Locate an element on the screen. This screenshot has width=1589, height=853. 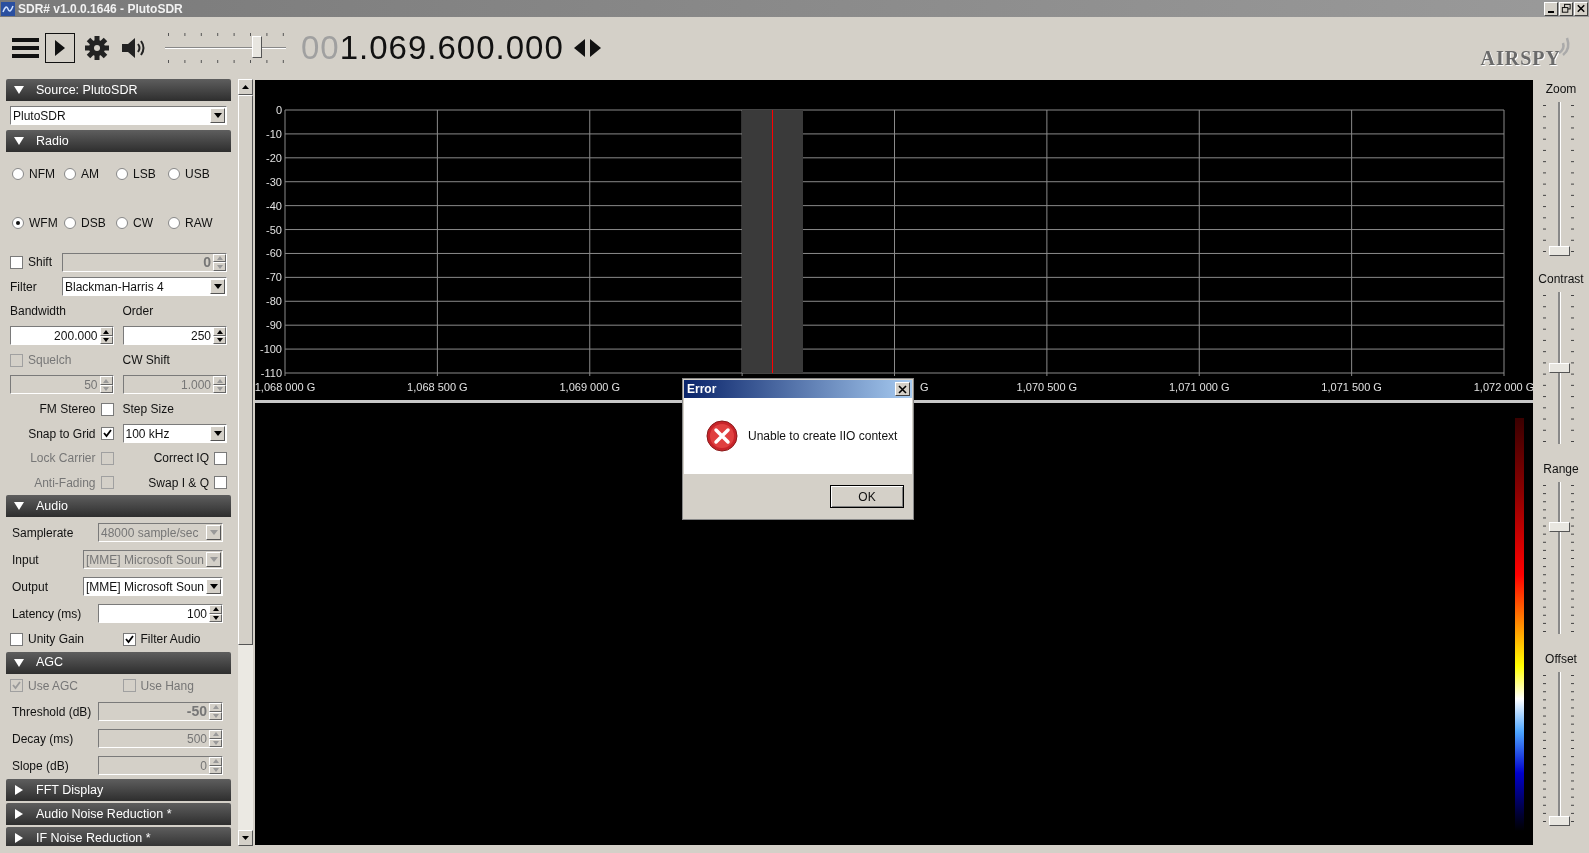
checkbox-label: Snap to Grid is located at coordinates (62, 434).